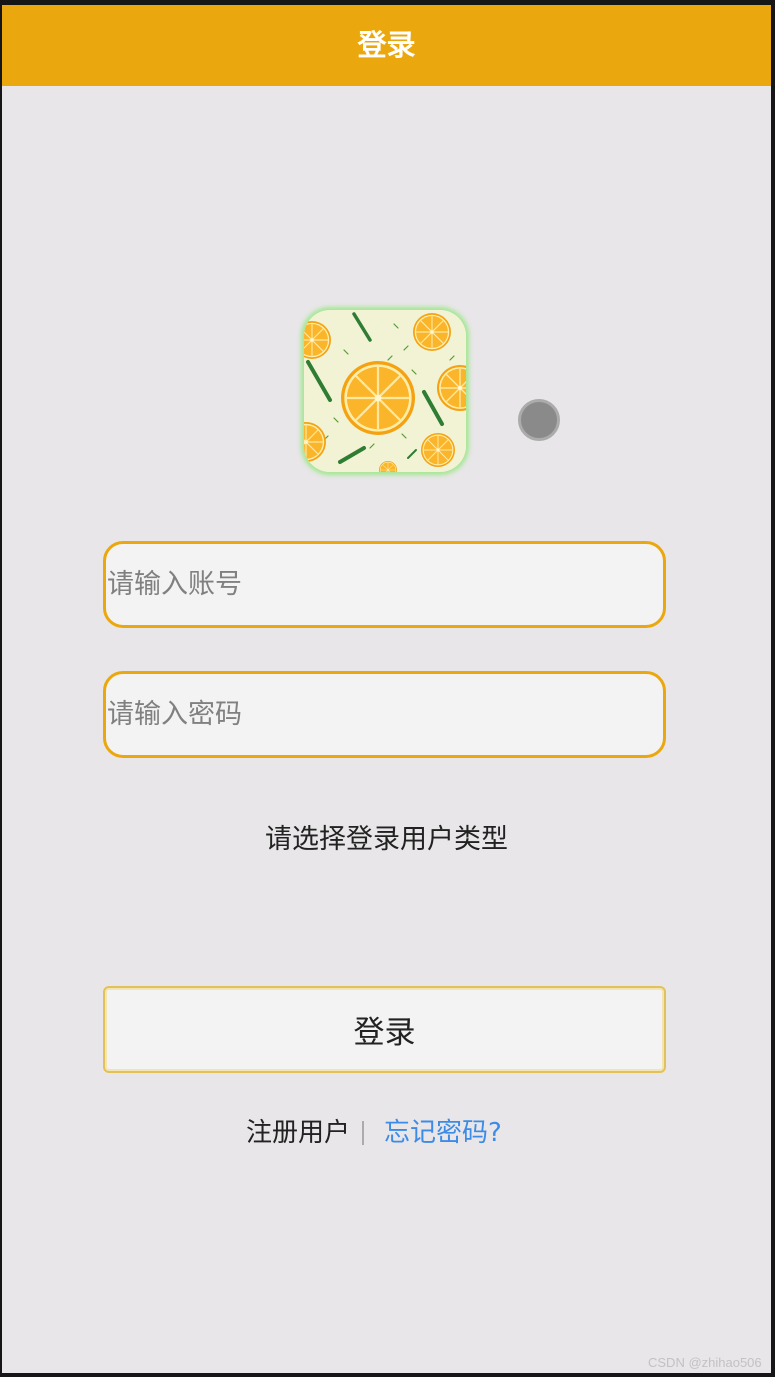 This screenshot has width=775, height=1377. Describe the element at coordinates (705, 1362) in the screenshot. I see `watermark: CSDN @zhihao506` at that location.